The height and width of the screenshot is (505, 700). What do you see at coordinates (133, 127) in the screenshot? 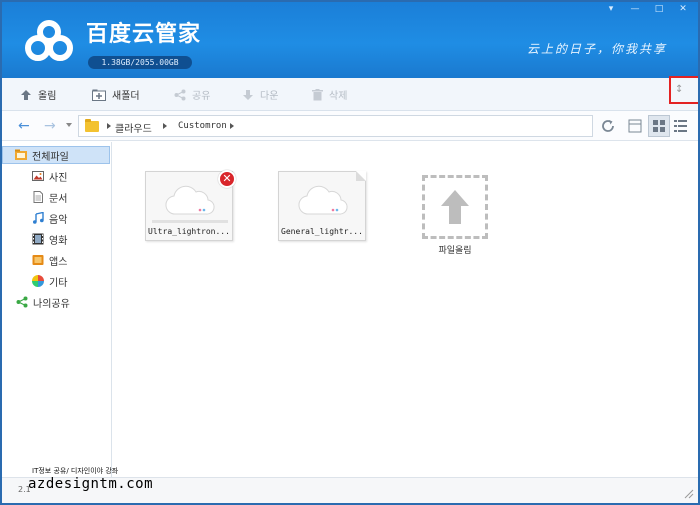
I see `breadcrumb-cloud: 클라우드` at bounding box center [133, 127].